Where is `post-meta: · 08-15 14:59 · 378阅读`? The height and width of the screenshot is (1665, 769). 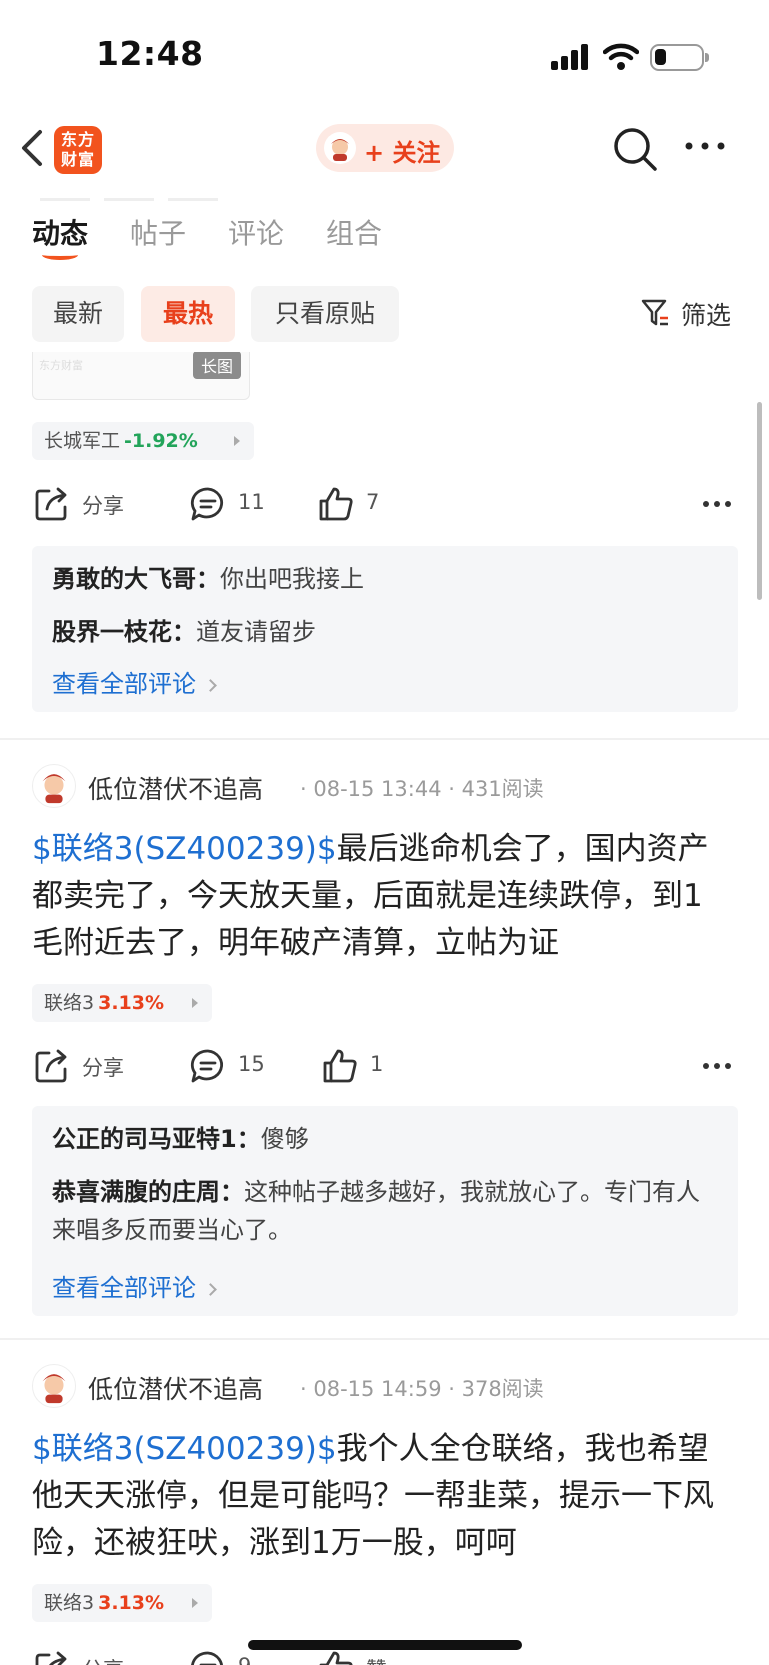 post-meta: · 08-15 14:59 · 378阅读 is located at coordinates (422, 1389).